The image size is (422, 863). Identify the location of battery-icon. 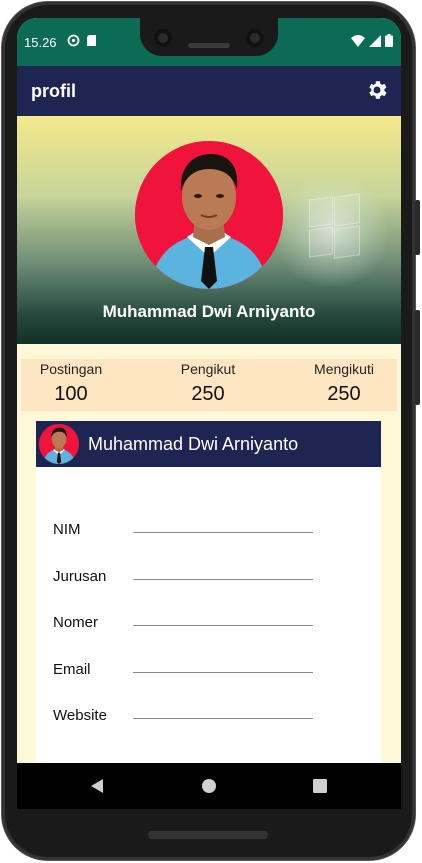
(389, 42).